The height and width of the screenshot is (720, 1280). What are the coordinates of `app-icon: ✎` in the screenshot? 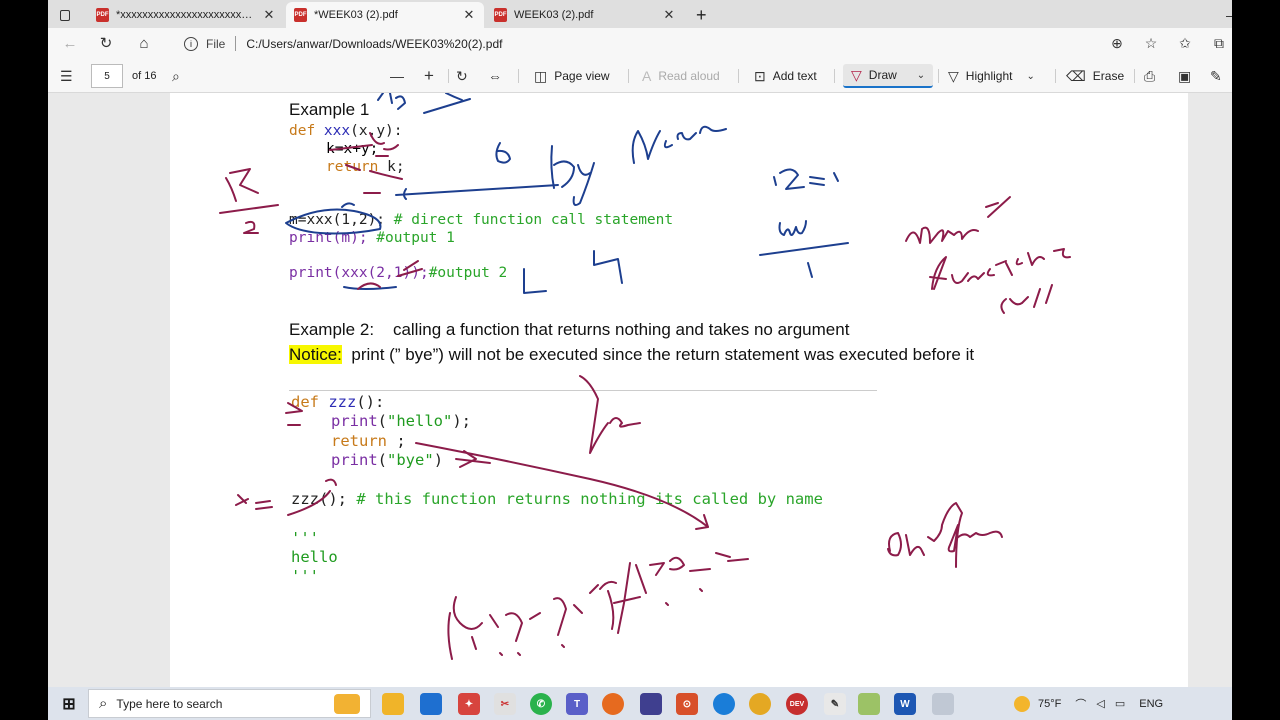 It's located at (835, 704).